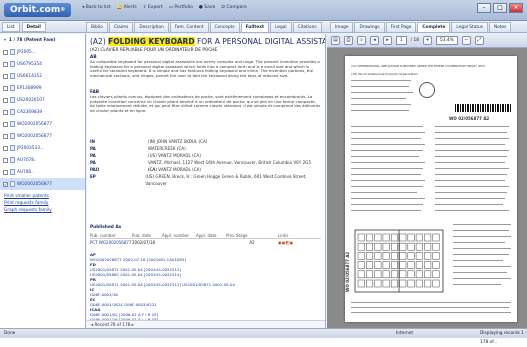 This screenshot has width=527, height=347. I want to click on barcode-icon, so click(483, 108).